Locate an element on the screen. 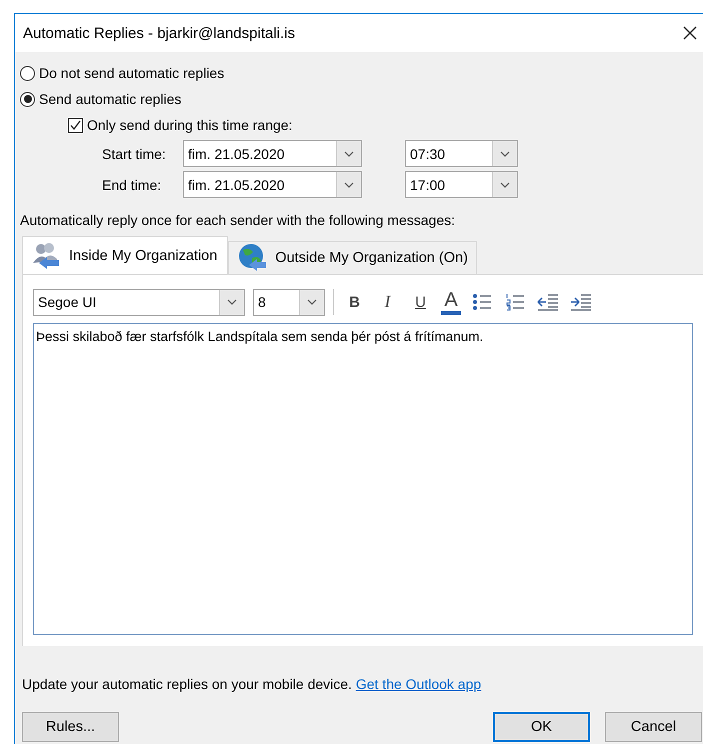 Image resolution: width=703 pixels, height=744 pixels. font-size-dropdown: 8 is located at coordinates (289, 302).